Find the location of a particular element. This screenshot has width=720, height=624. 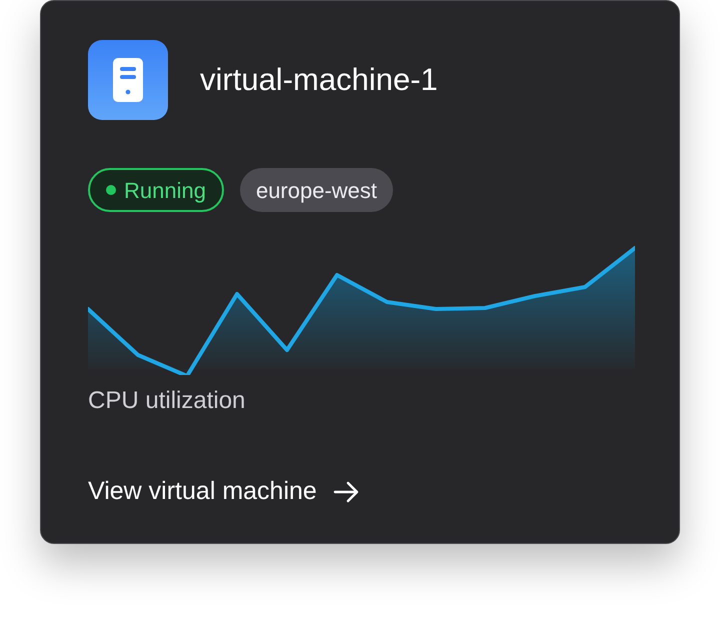

server-icon is located at coordinates (128, 80).